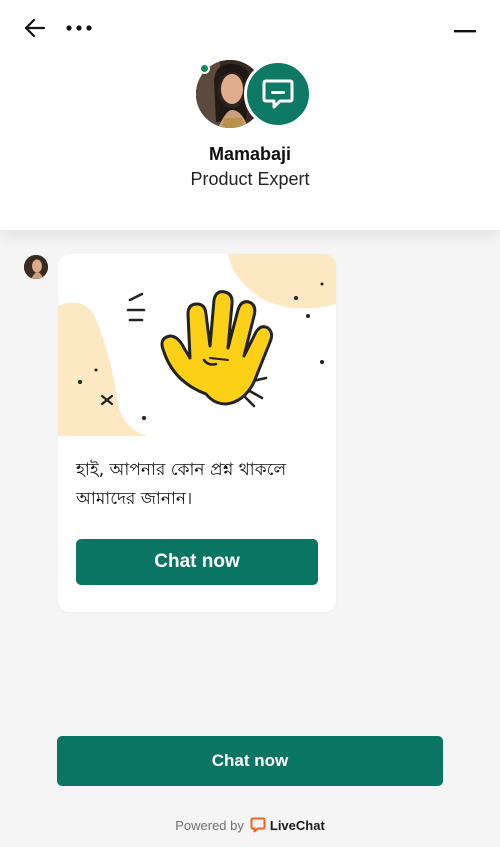  I want to click on card-chat-now-button: Chat now, so click(197, 562).